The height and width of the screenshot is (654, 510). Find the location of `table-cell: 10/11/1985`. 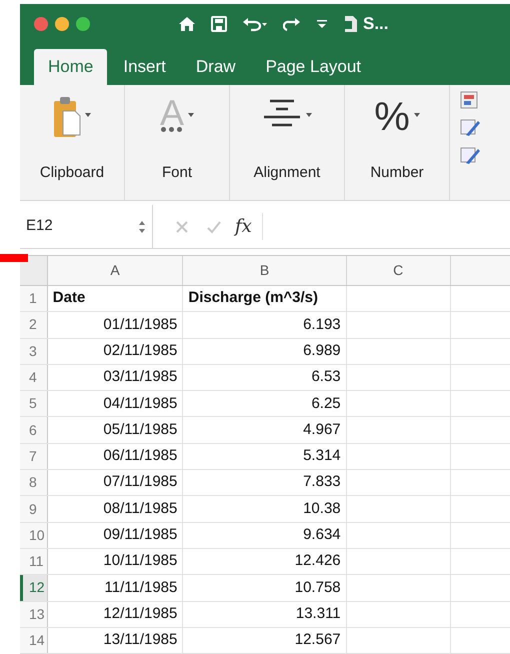

table-cell: 10/11/1985 is located at coordinates (116, 561).